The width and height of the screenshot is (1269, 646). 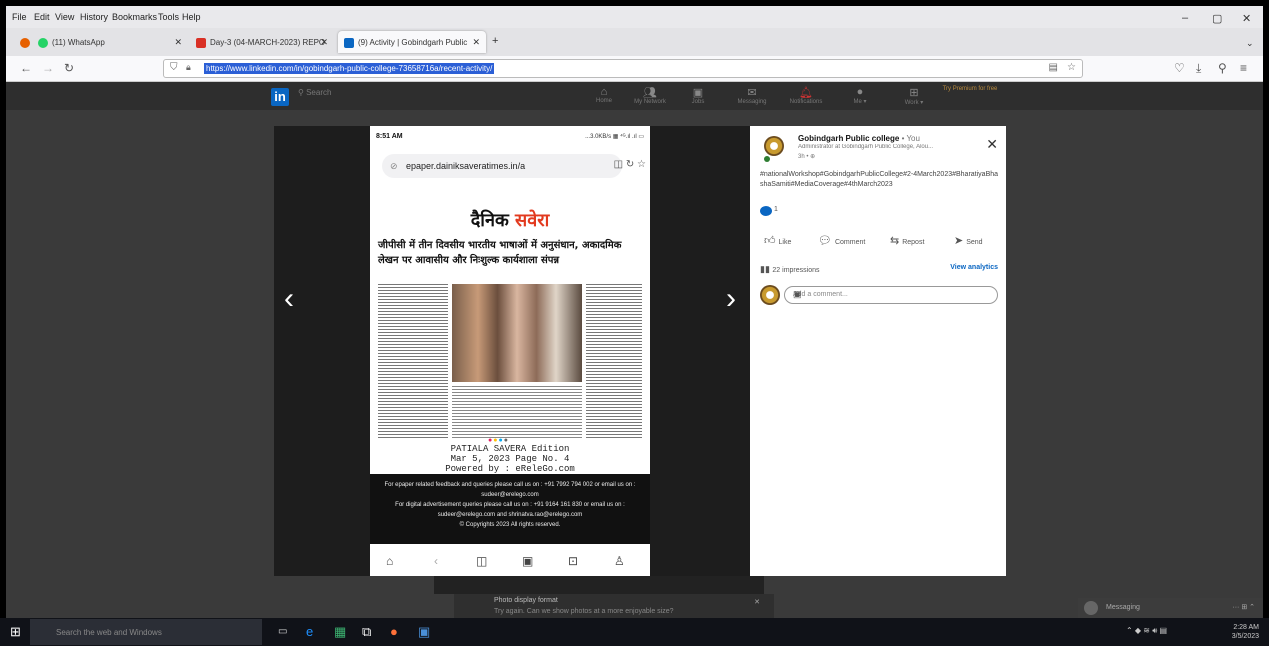 What do you see at coordinates (806, 93) in the screenshot?
I see `bell-icon: 🔔︎` at bounding box center [806, 93].